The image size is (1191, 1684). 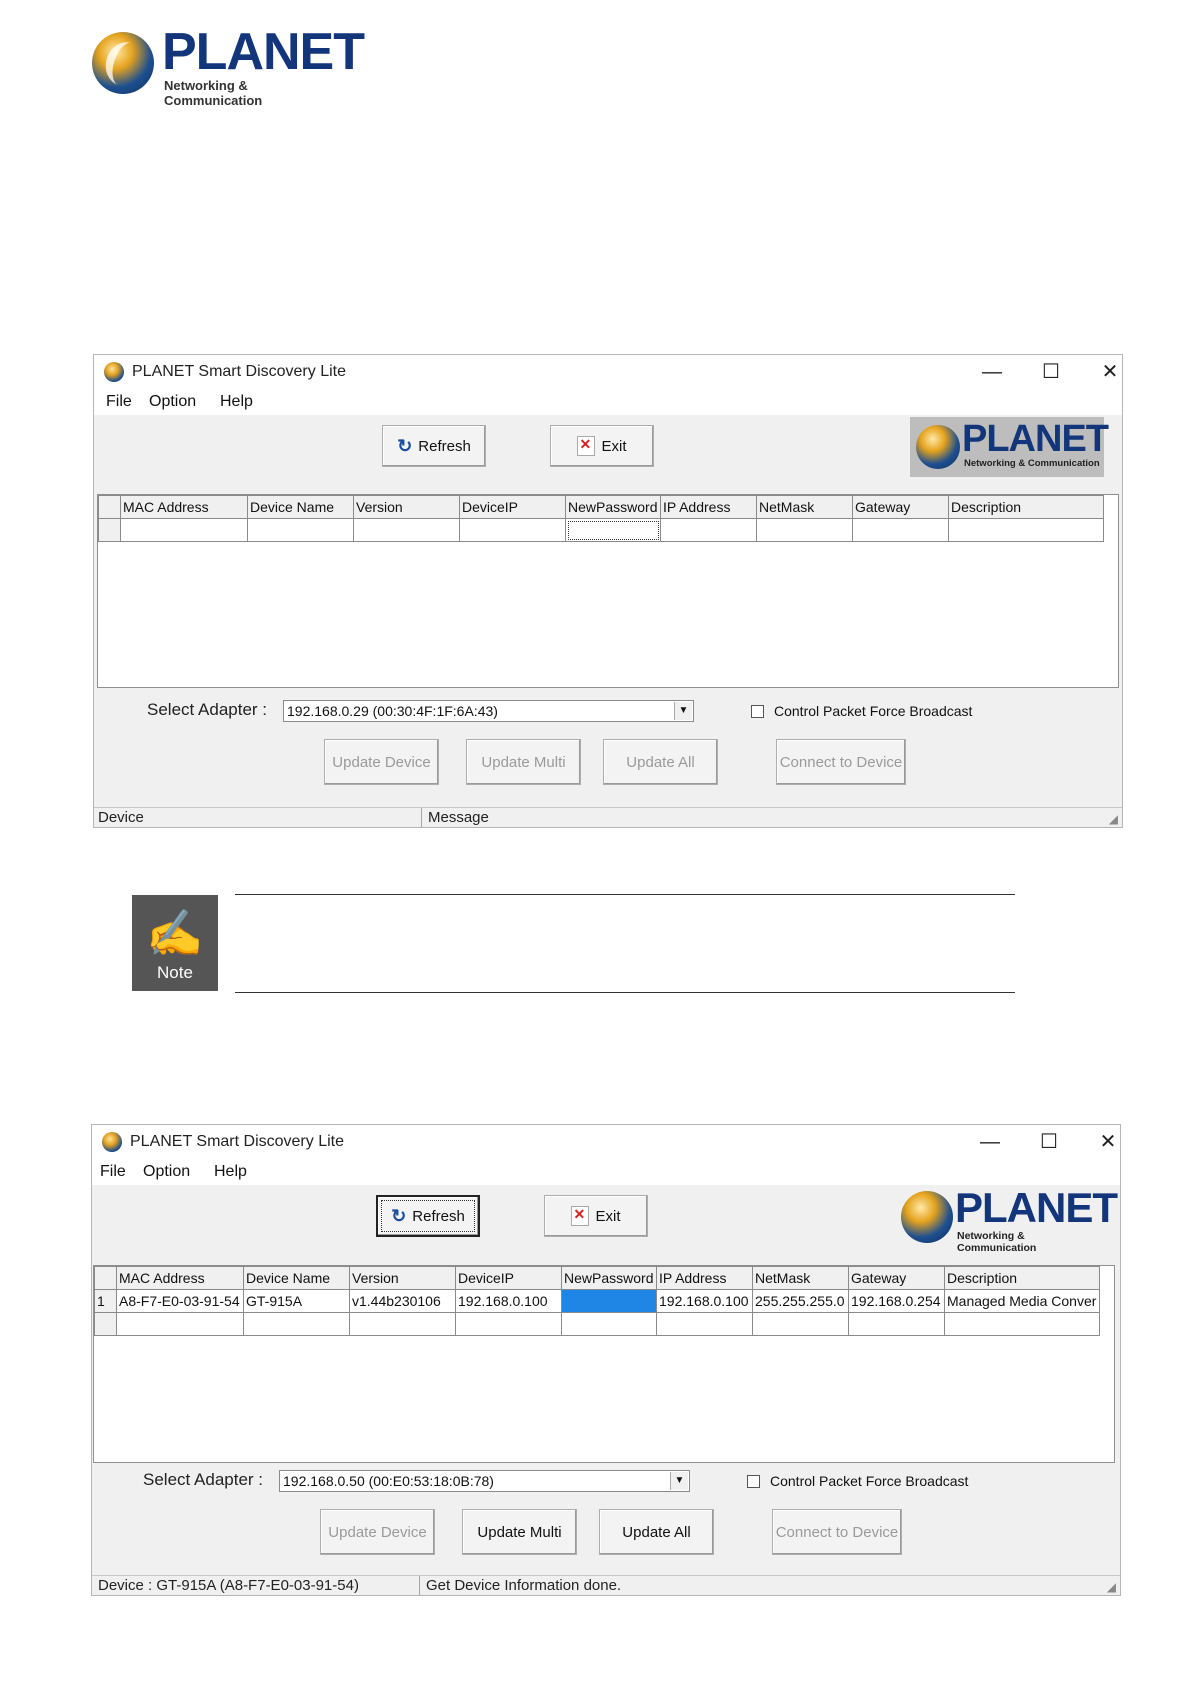 I want to click on status-message: Message, so click(x=458, y=817).